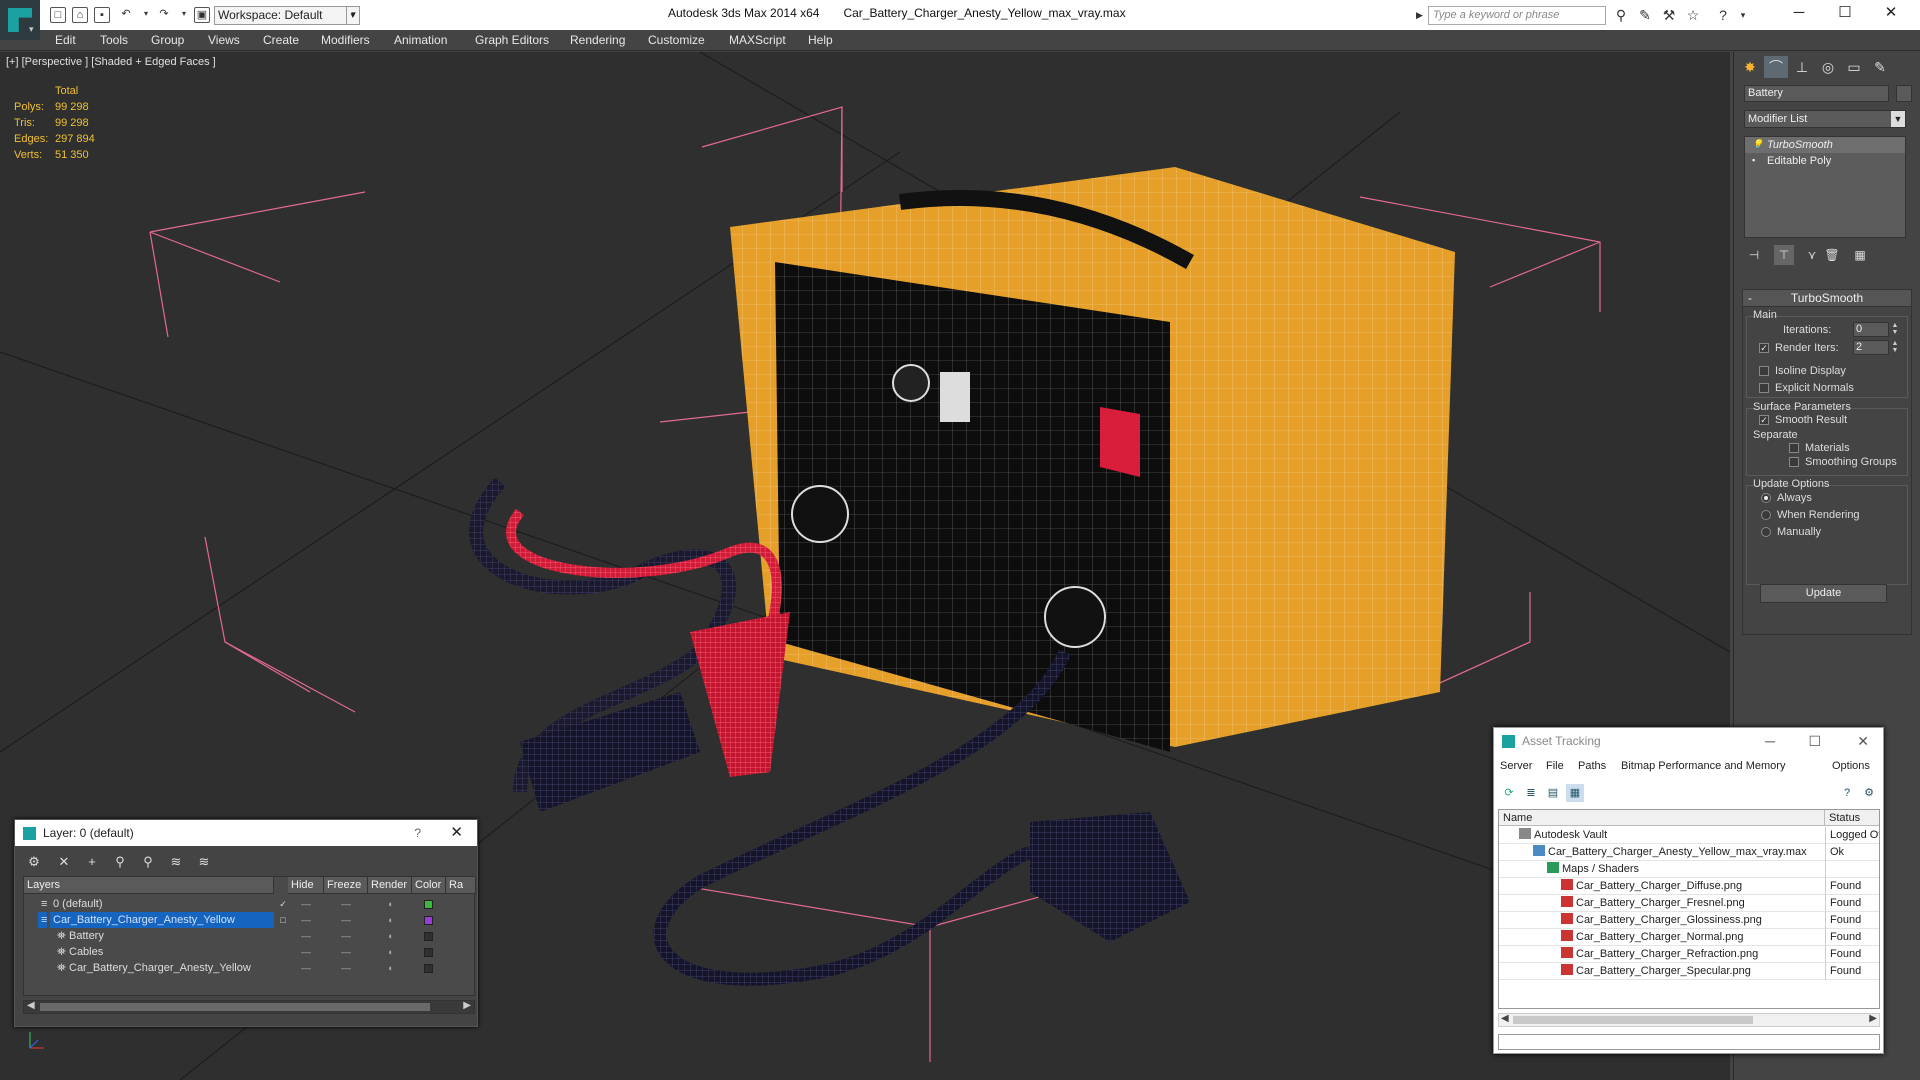 The width and height of the screenshot is (1920, 1080). I want to click on scroll-thumb, so click(1633, 1020).